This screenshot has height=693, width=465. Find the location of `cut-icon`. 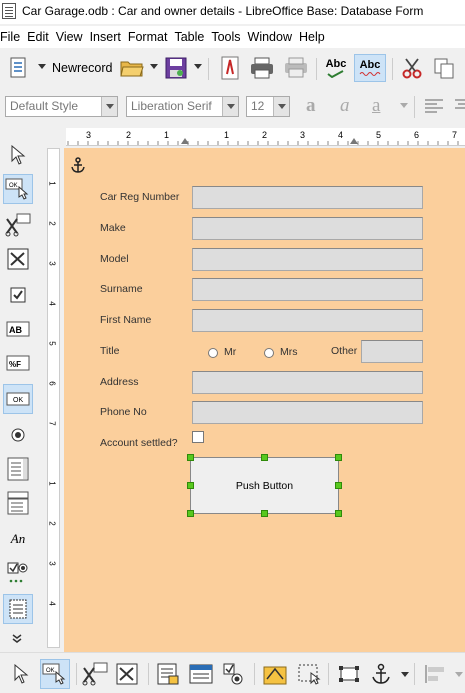

cut-icon is located at coordinates (412, 68).